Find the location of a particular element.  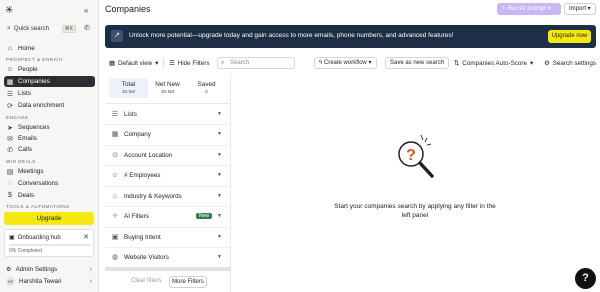

section-engage: ENGAGE is located at coordinates (17, 117).